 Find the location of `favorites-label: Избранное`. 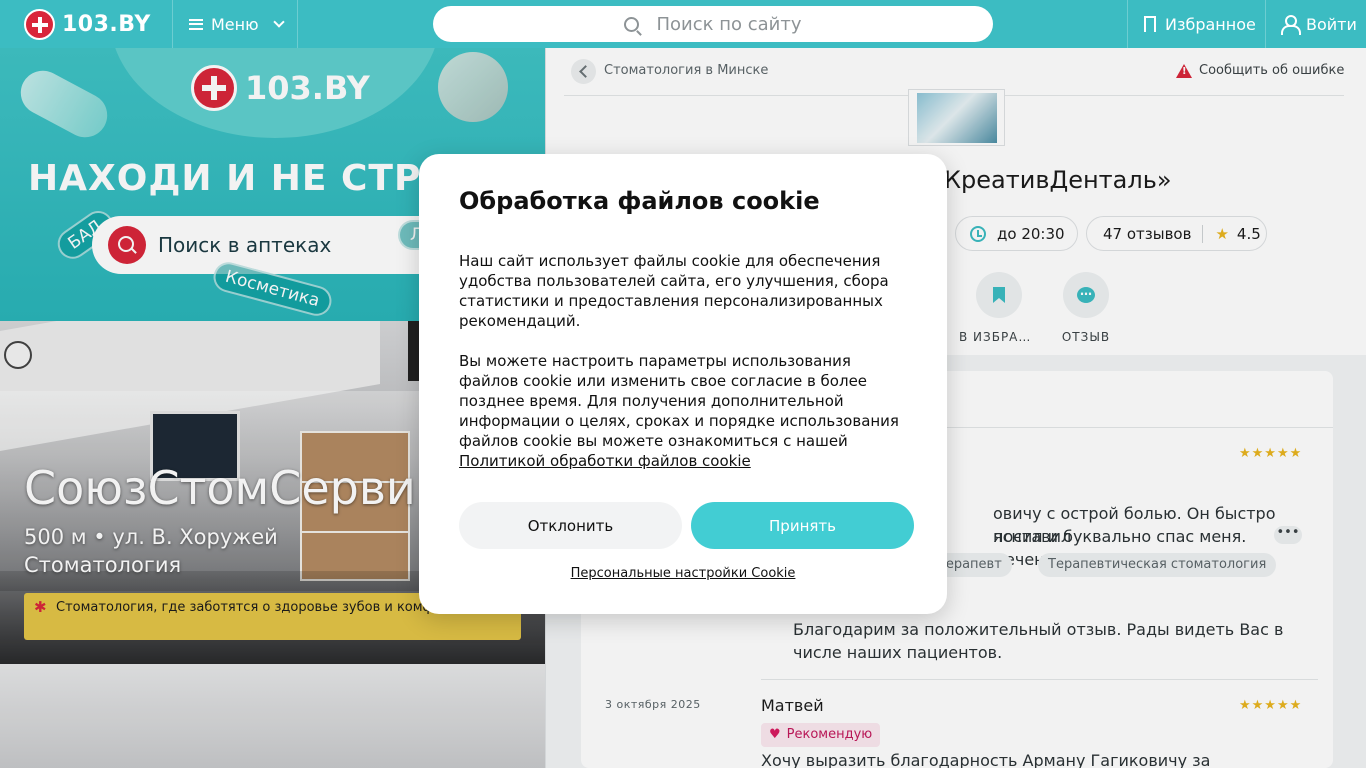

favorites-label: Избранное is located at coordinates (1210, 24).